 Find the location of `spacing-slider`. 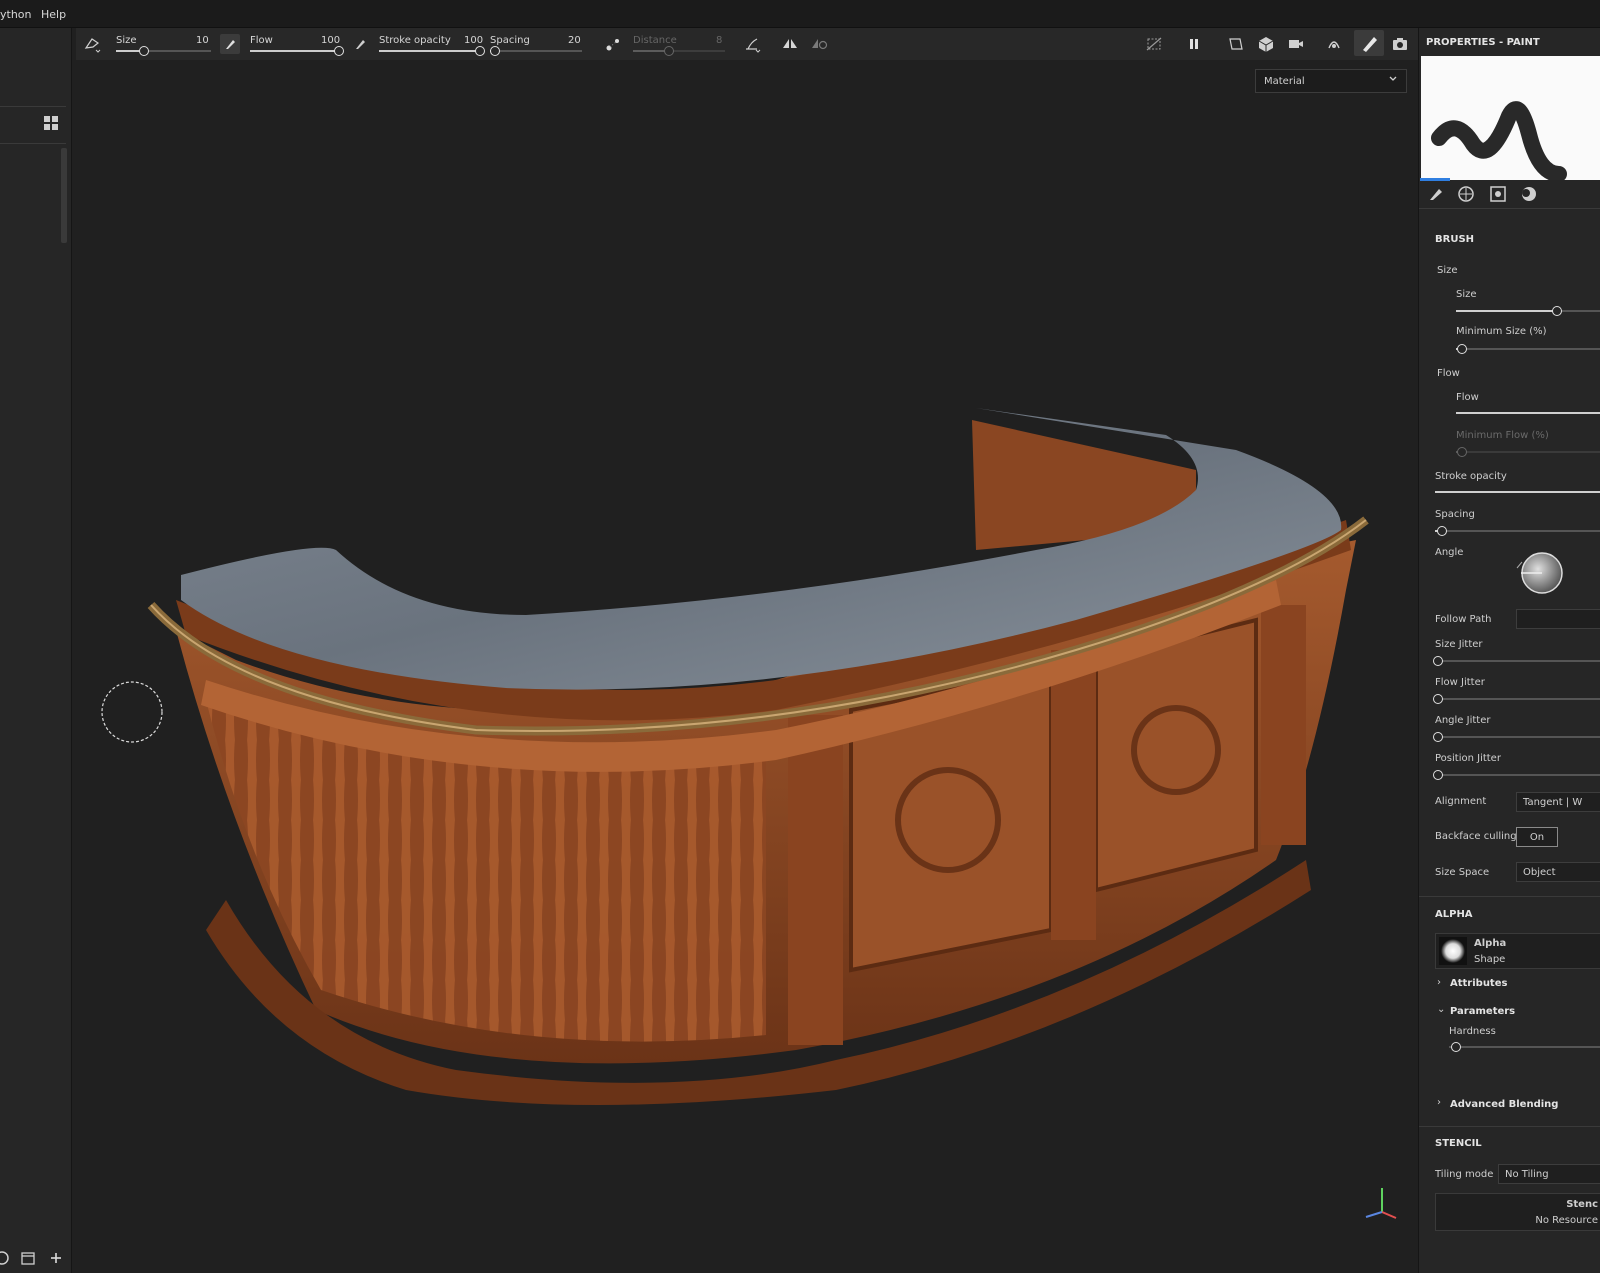

spacing-slider is located at coordinates (1517, 531).